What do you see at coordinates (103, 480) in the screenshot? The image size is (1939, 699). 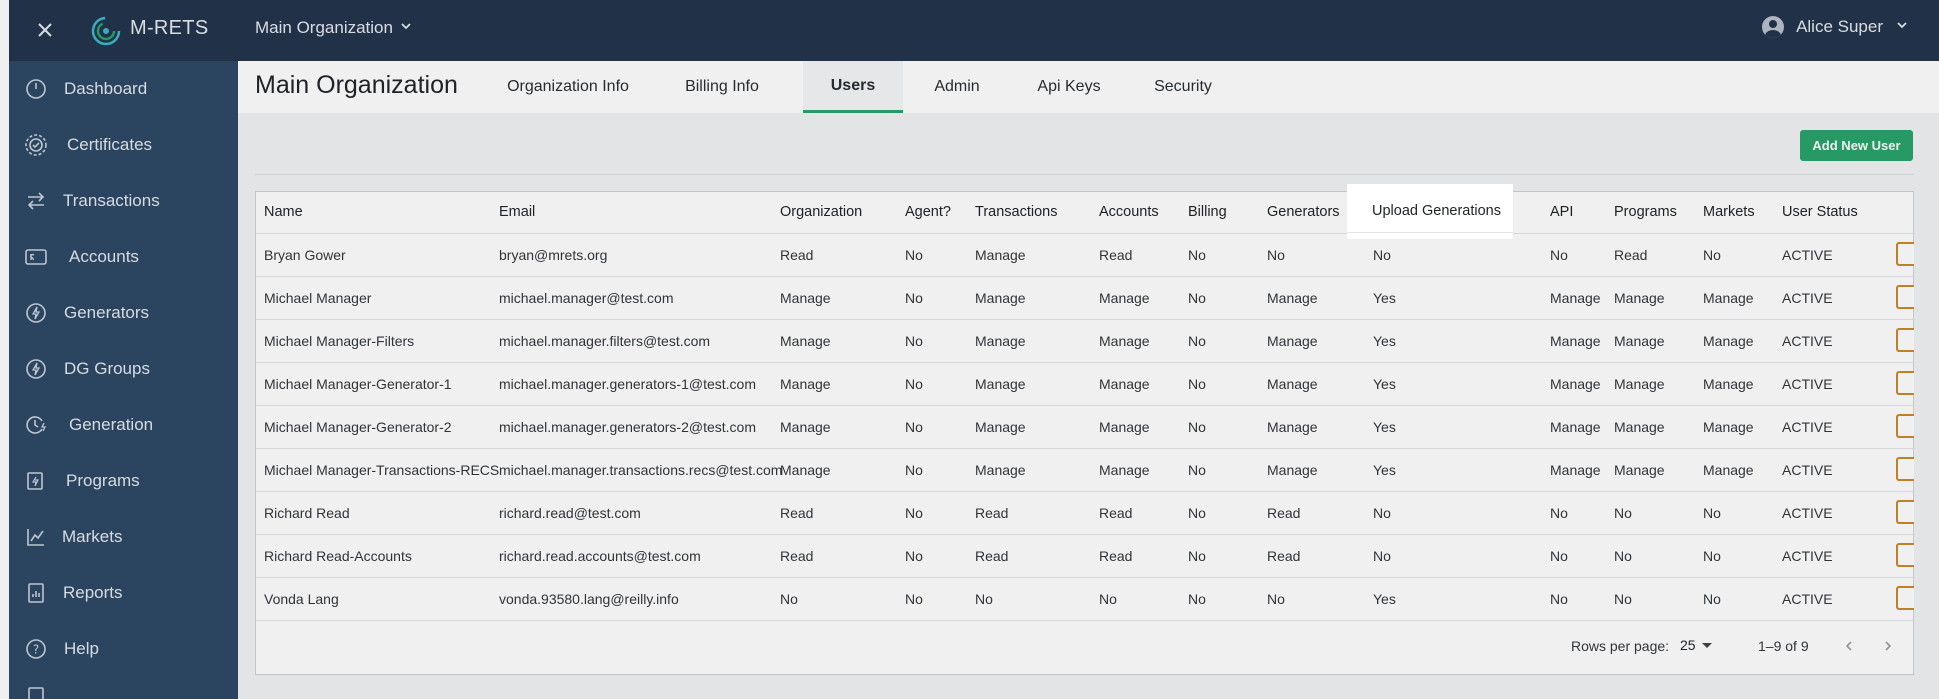 I see `sidebar-item-label: Programs` at bounding box center [103, 480].